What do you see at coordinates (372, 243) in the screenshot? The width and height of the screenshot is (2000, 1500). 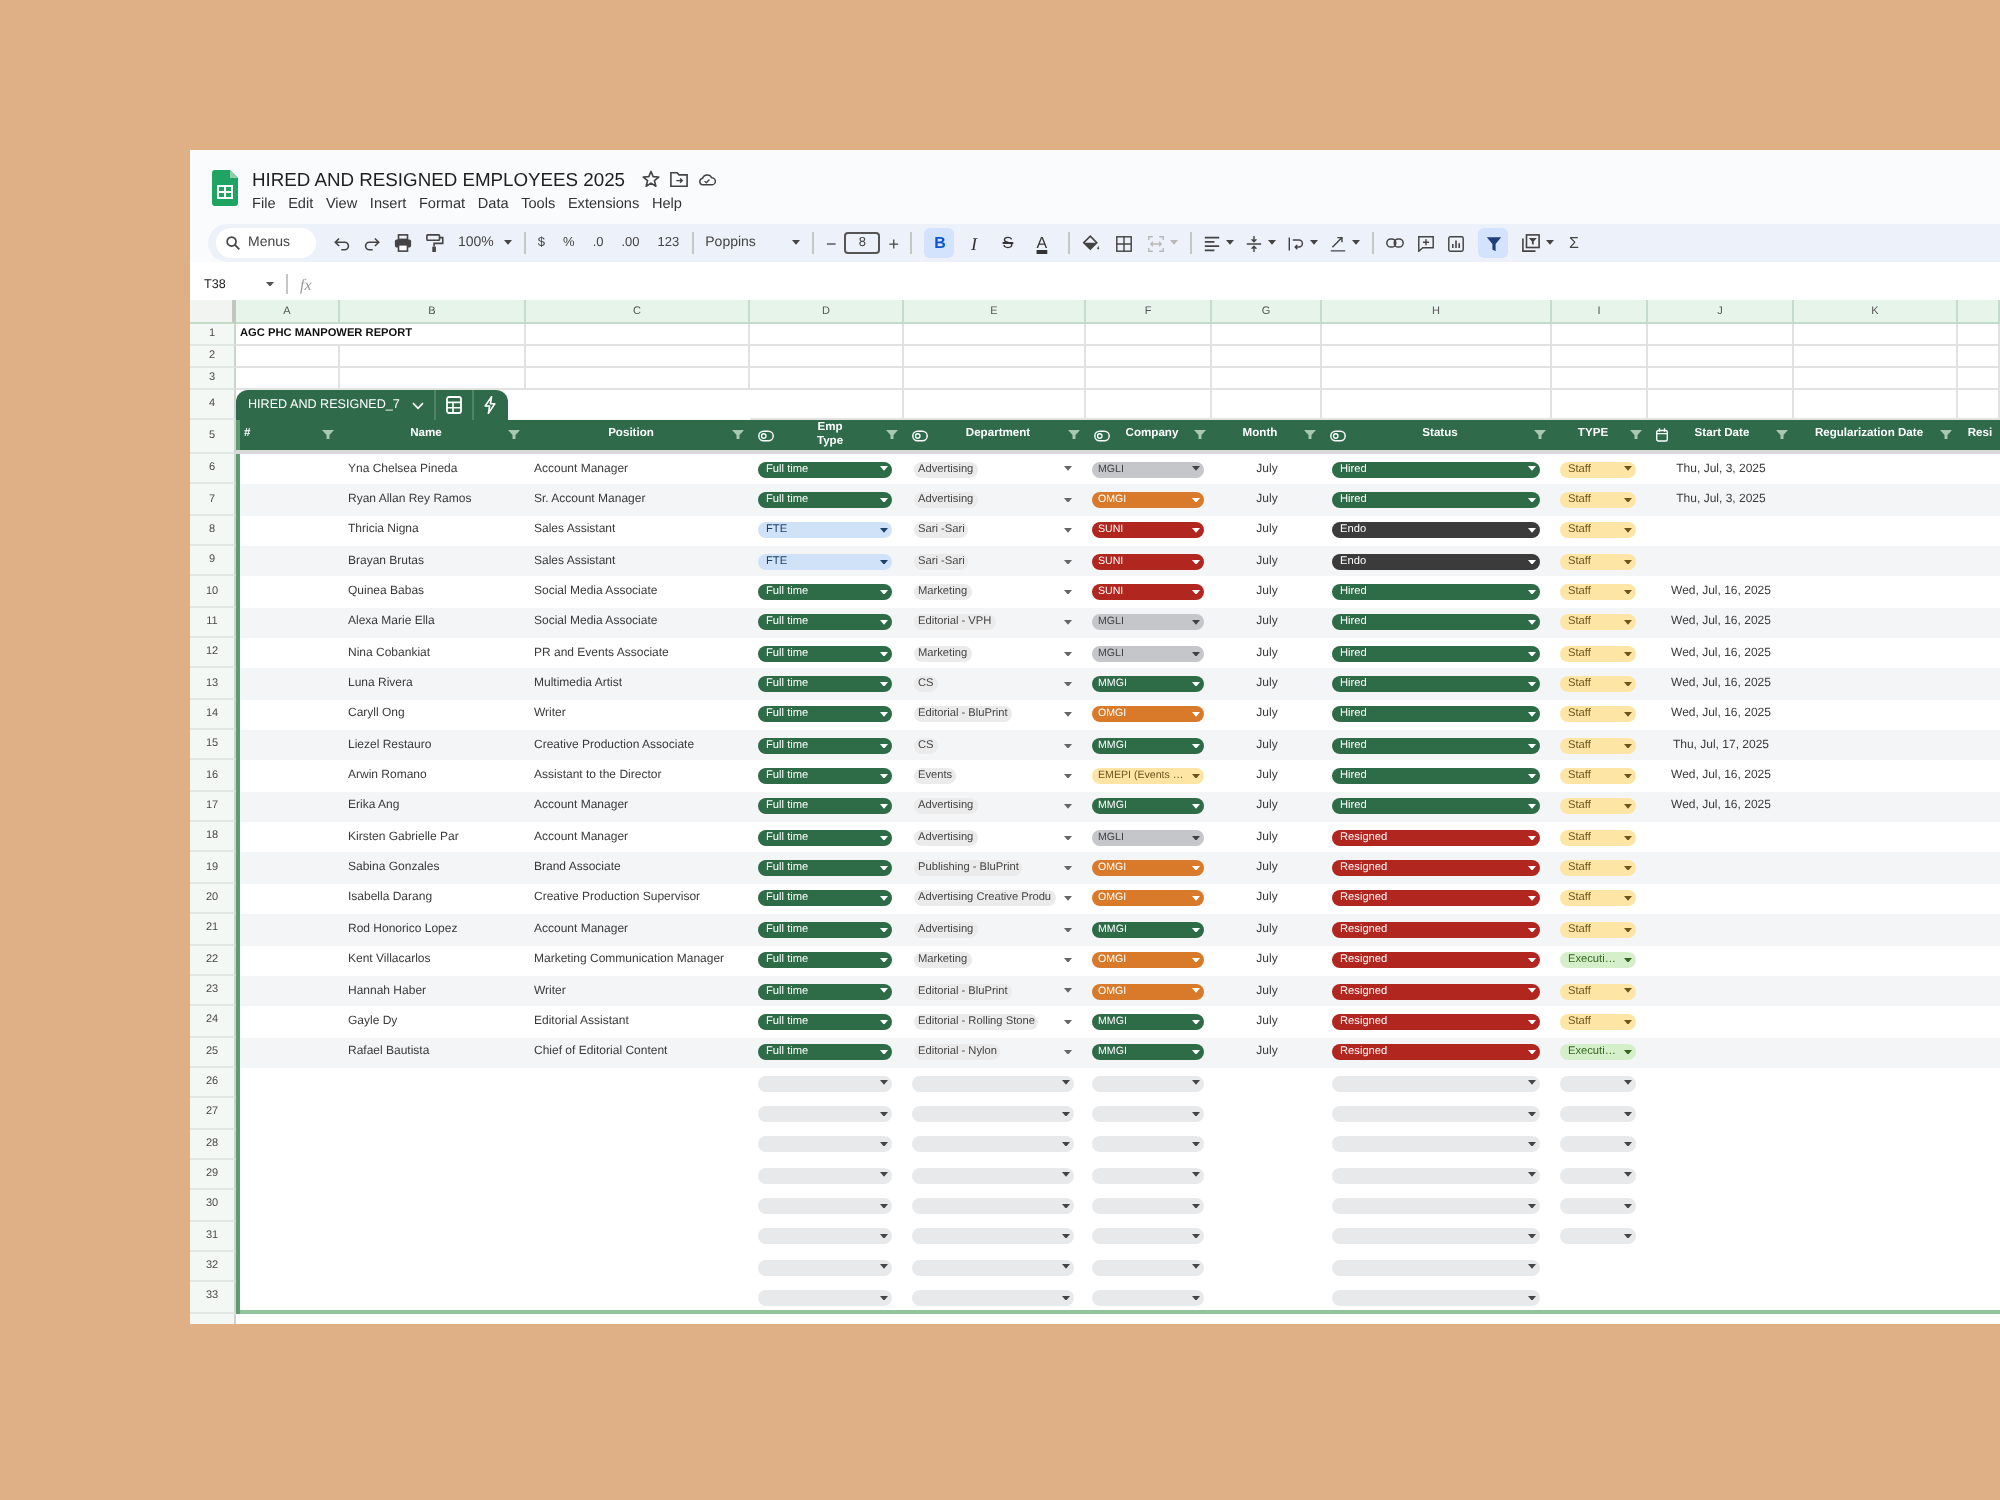 I see `redo-icon` at bounding box center [372, 243].